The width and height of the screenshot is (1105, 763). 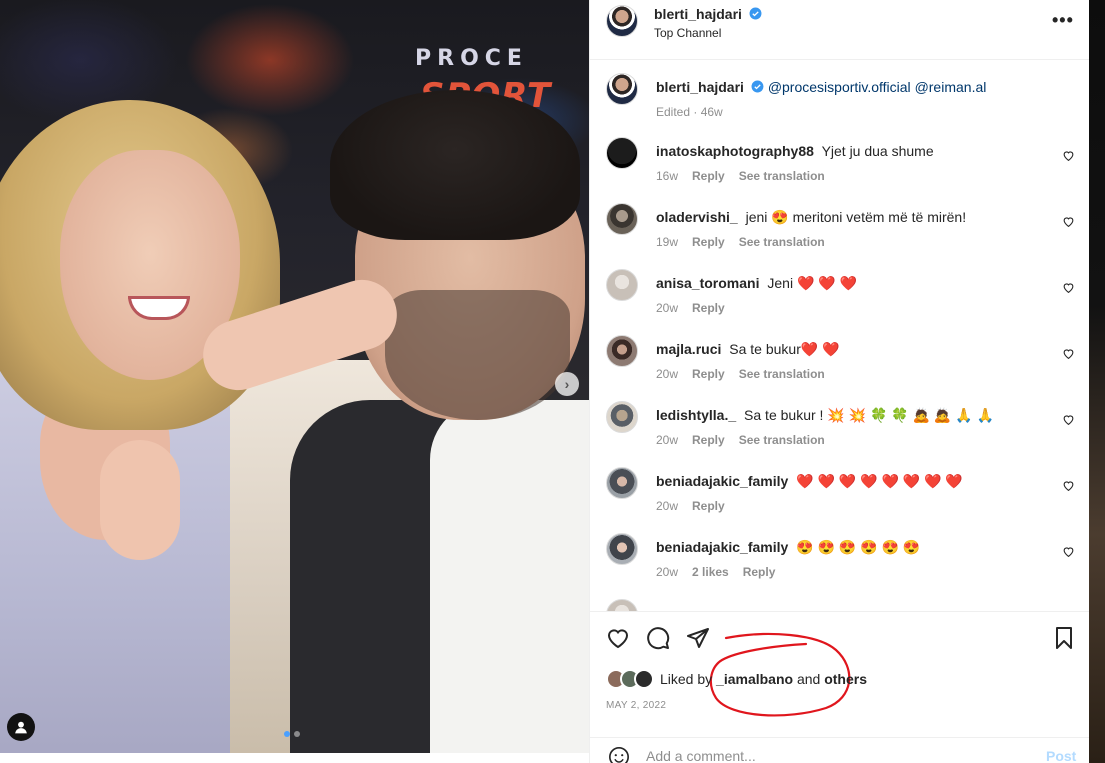 I want to click on liked-by-row: Liked by _iamalbano and others, so click(x=736, y=679).